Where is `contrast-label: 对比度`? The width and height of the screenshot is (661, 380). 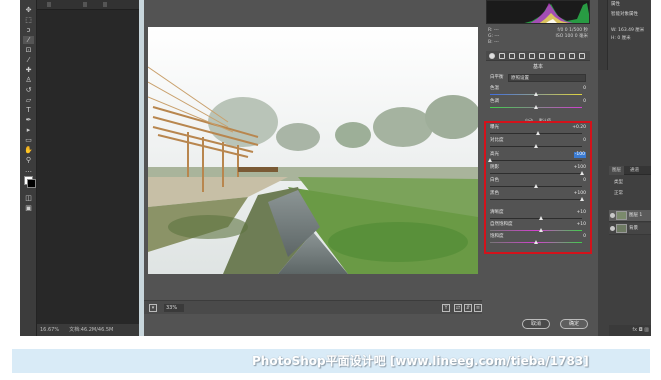 contrast-label: 对比度 is located at coordinates (497, 140).